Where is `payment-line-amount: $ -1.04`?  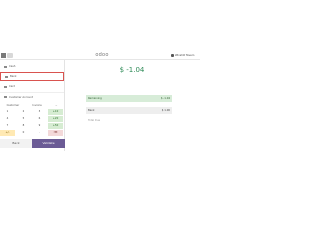 payment-line-amount: $ -1.04 is located at coordinates (165, 98).